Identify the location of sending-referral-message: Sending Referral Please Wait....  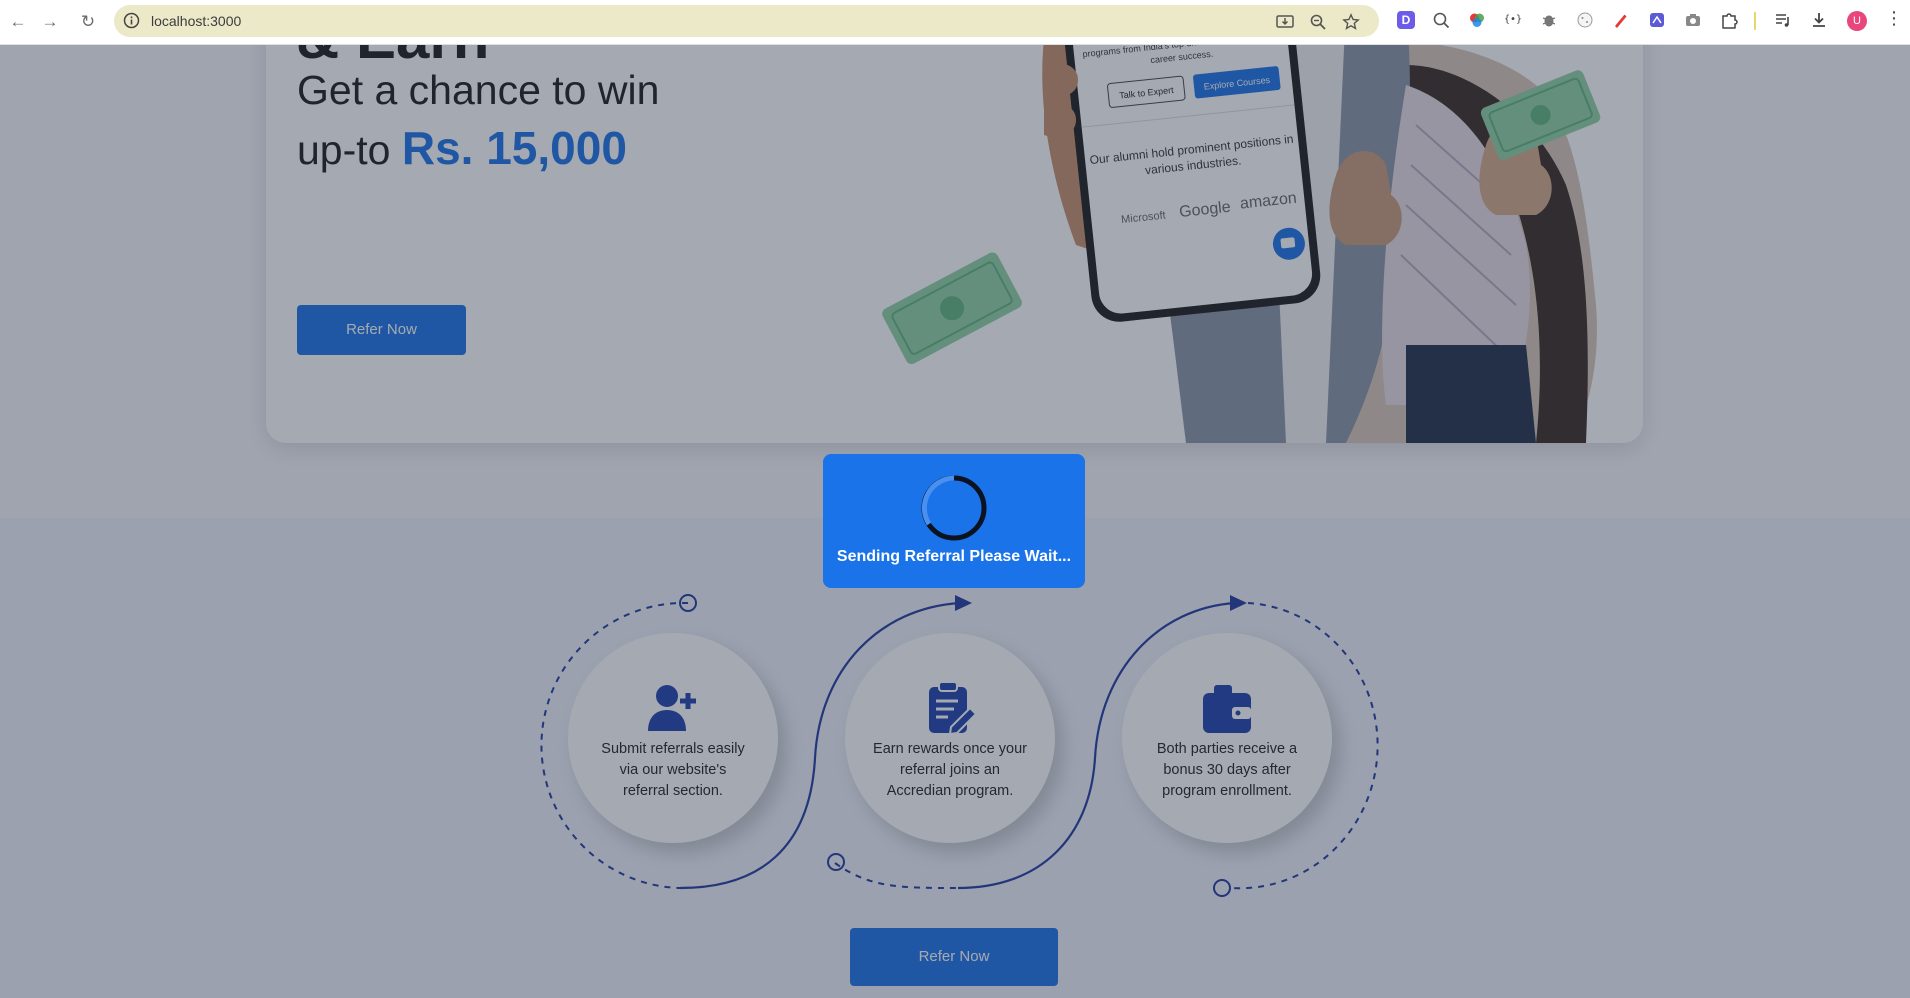
(954, 556).